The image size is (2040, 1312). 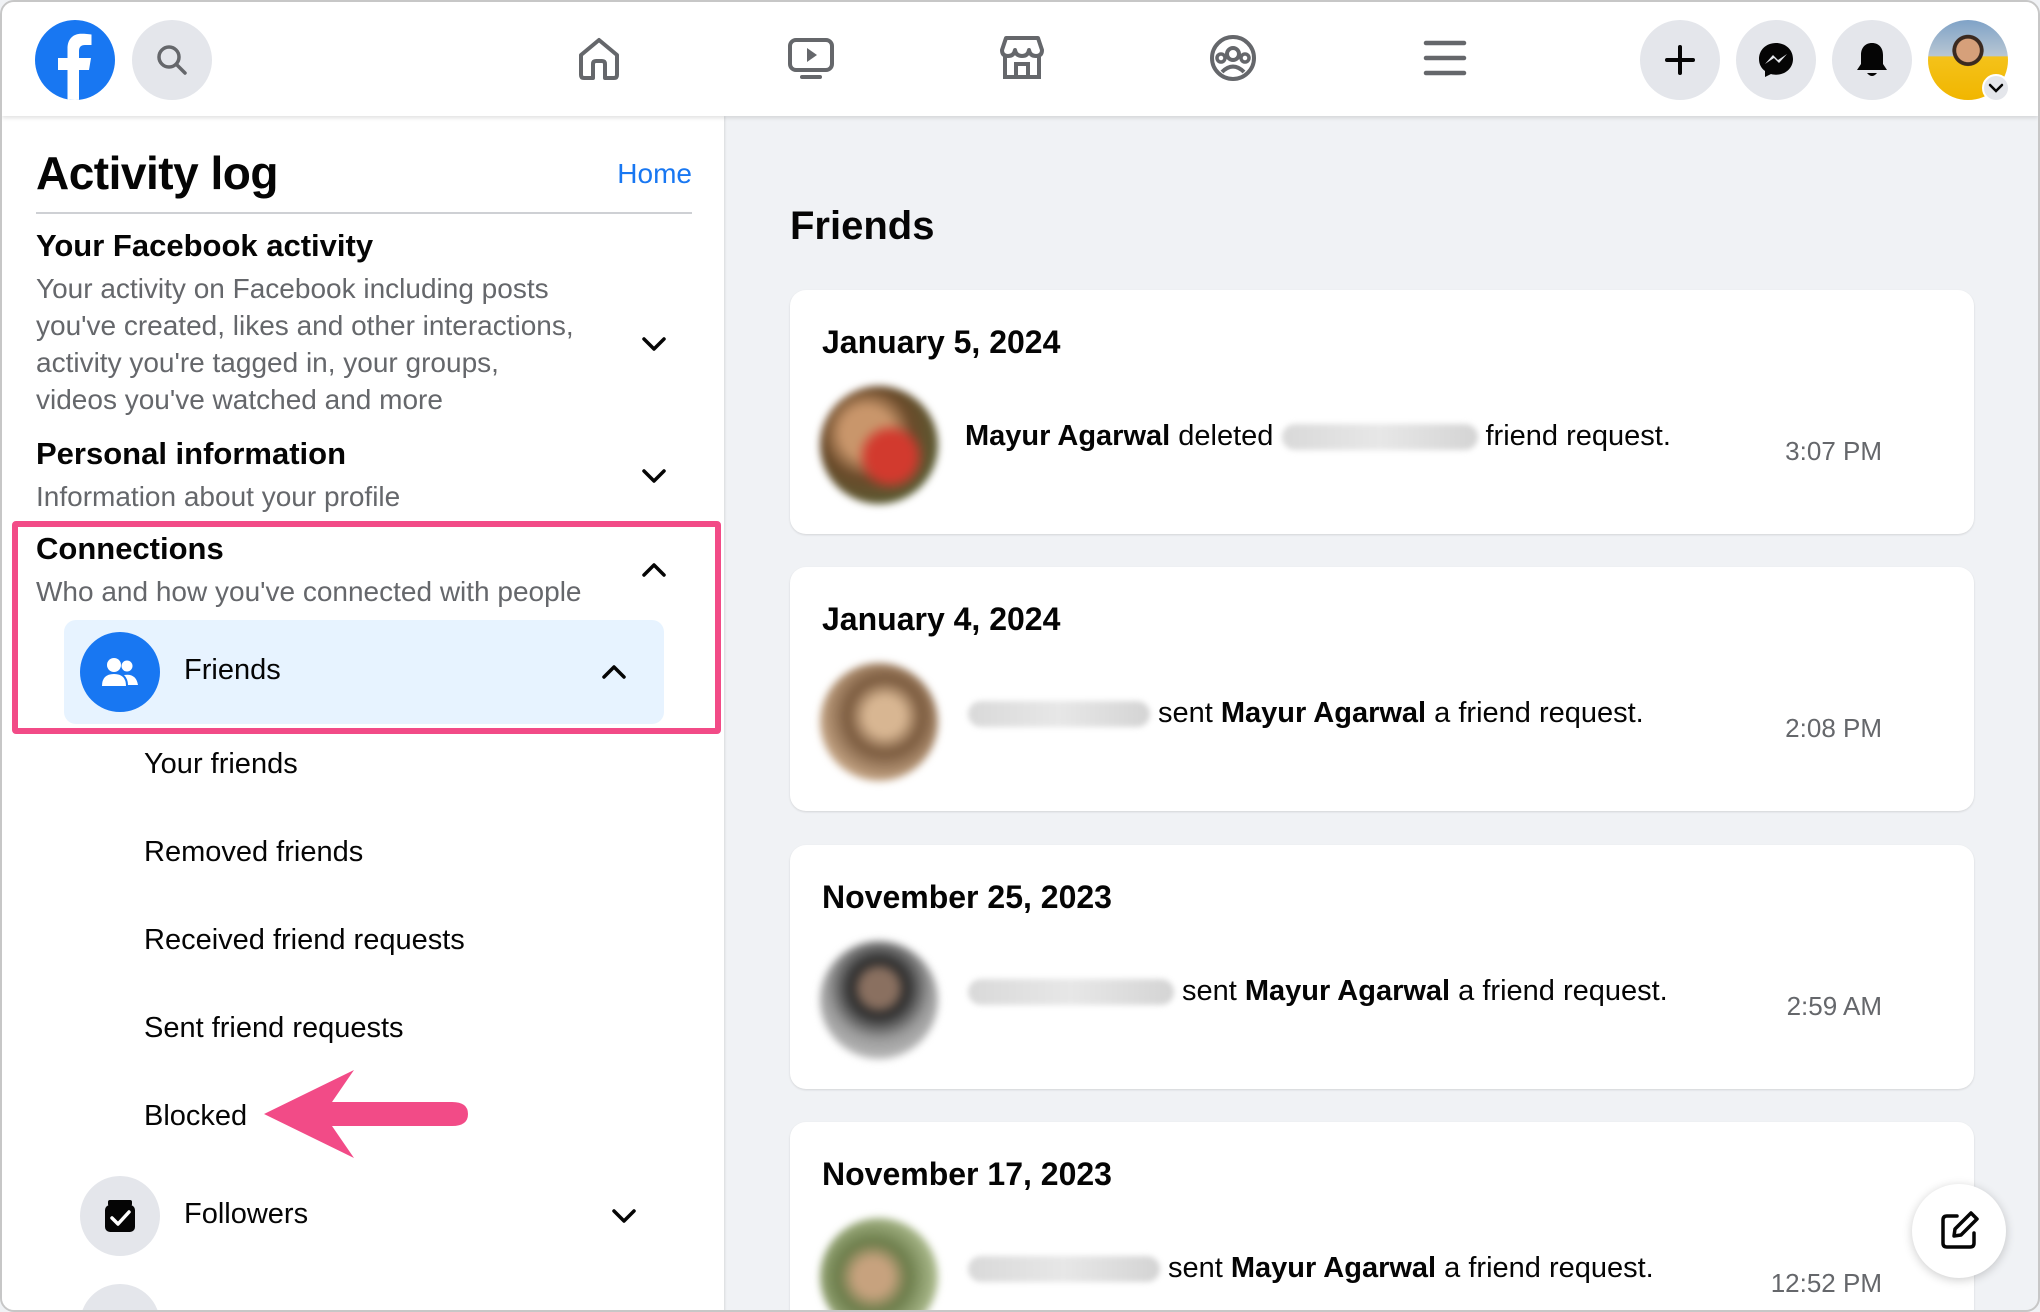 What do you see at coordinates (364, 213) in the screenshot?
I see `sidebar-divider` at bounding box center [364, 213].